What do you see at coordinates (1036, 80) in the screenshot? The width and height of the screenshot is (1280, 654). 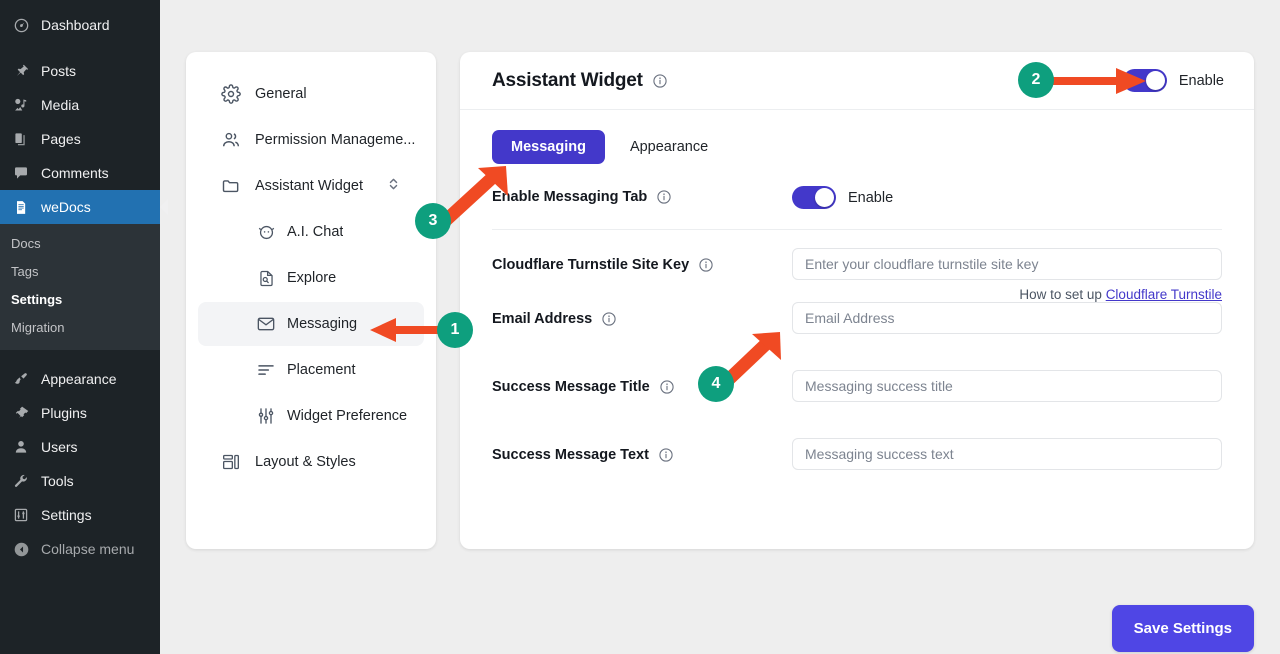 I see `annotation-badge-2: 2` at bounding box center [1036, 80].